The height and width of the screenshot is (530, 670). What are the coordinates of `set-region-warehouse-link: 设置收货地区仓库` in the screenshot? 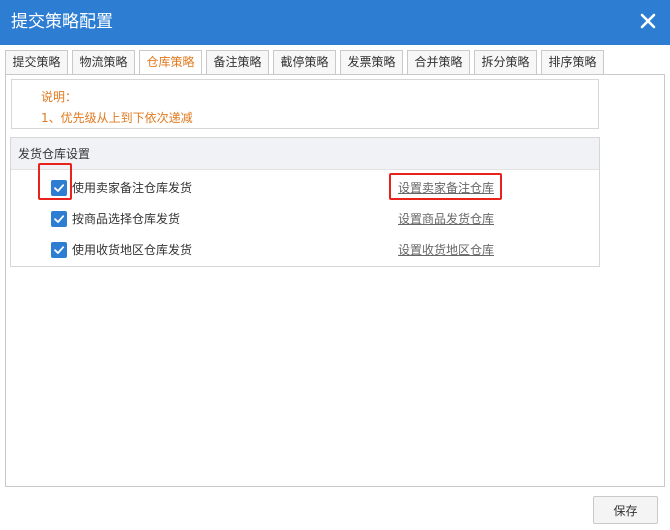 It's located at (446, 250).